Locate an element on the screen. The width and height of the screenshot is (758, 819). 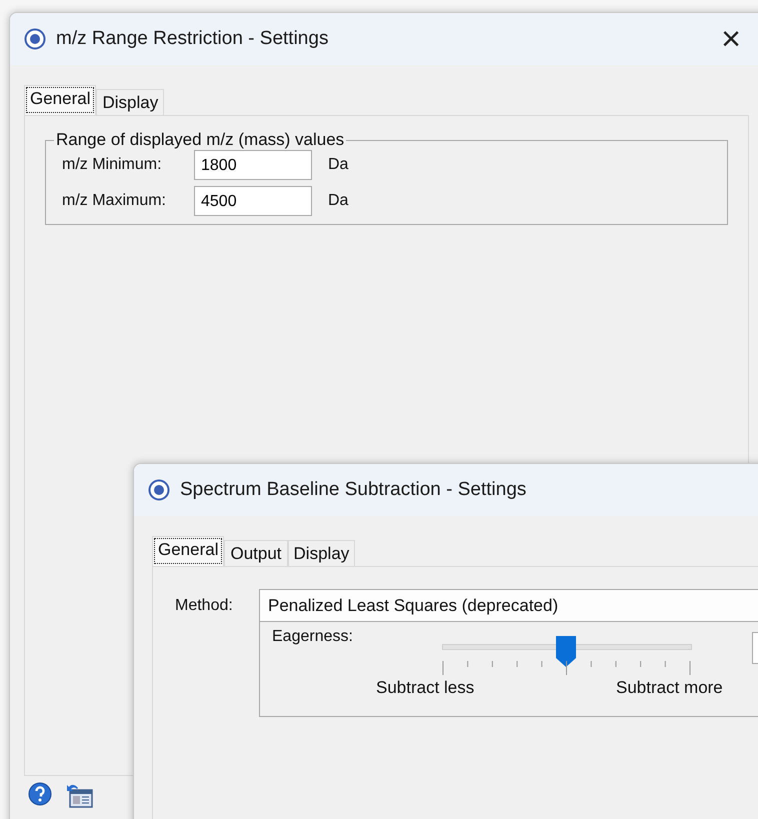
close-button: × is located at coordinates (731, 39).